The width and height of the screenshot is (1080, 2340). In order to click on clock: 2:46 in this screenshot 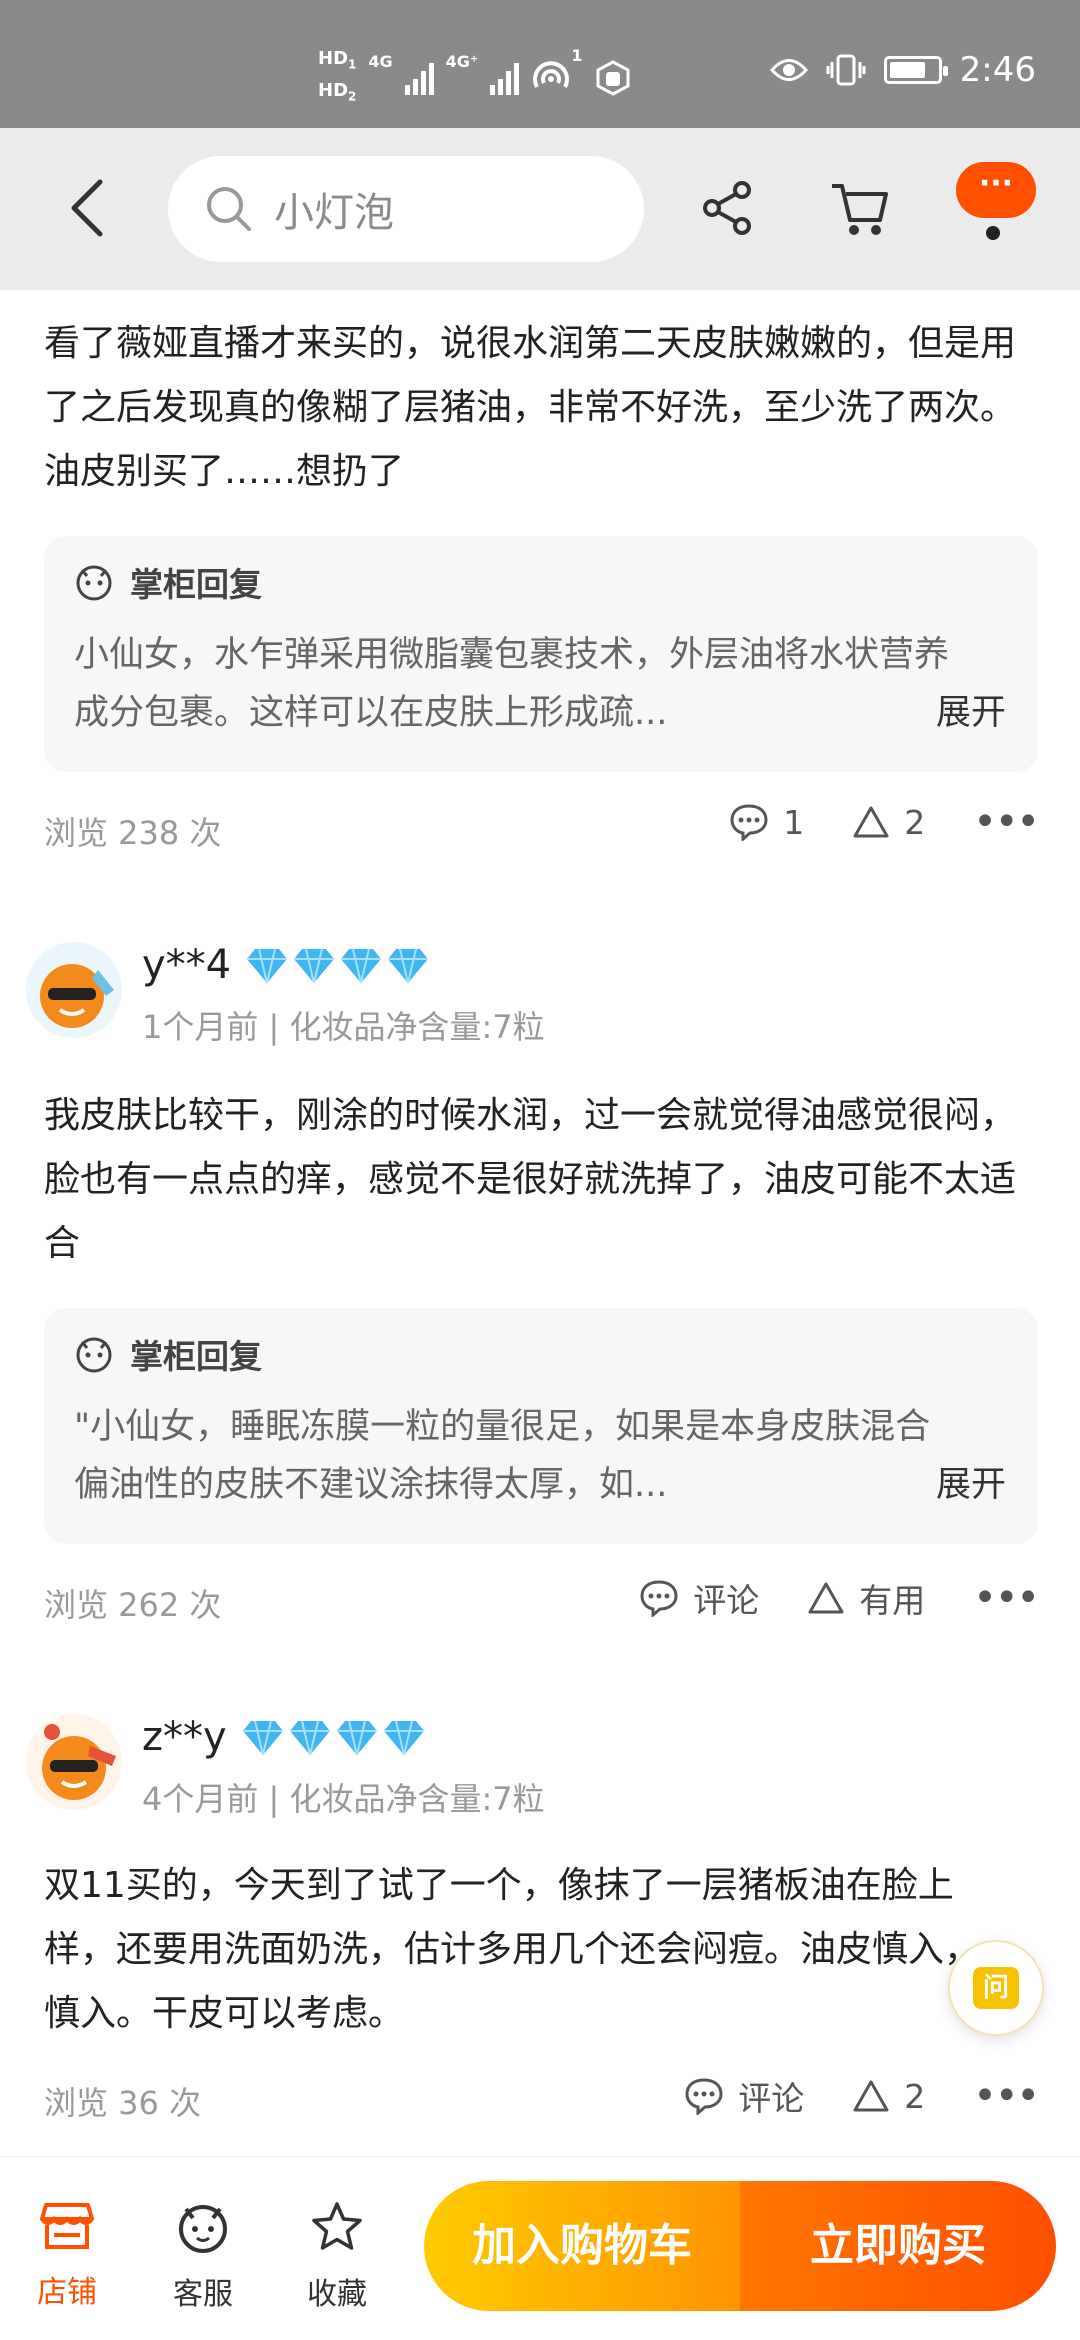, I will do `click(997, 70)`.